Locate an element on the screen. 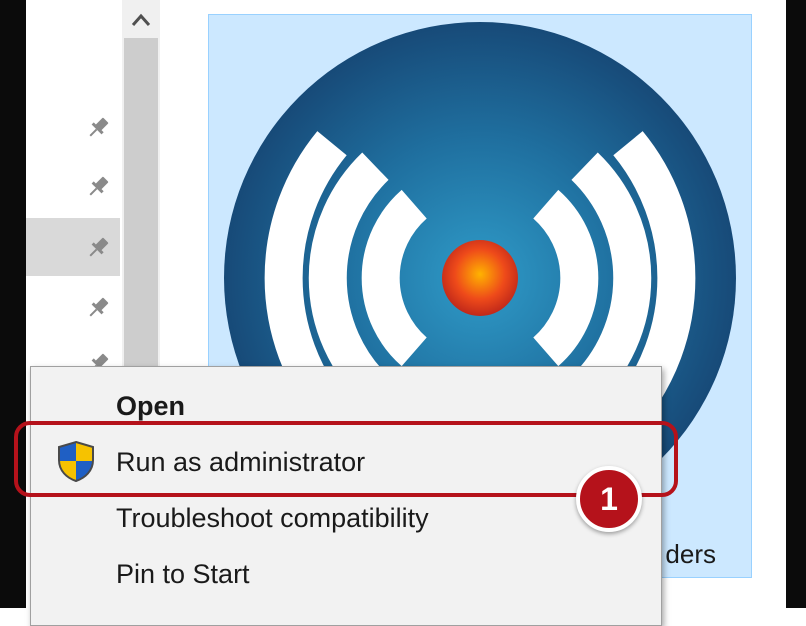 The height and width of the screenshot is (626, 806). callout-step-badge: 1 is located at coordinates (609, 499).